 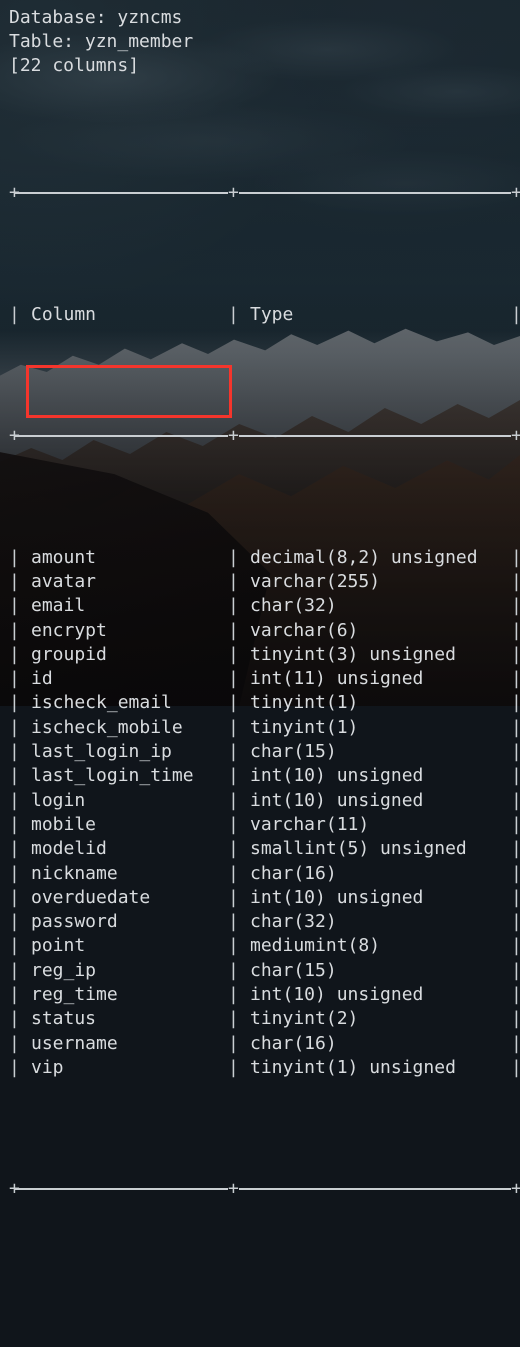 What do you see at coordinates (69, 631) in the screenshot?
I see `cell-column-name: encrypt` at bounding box center [69, 631].